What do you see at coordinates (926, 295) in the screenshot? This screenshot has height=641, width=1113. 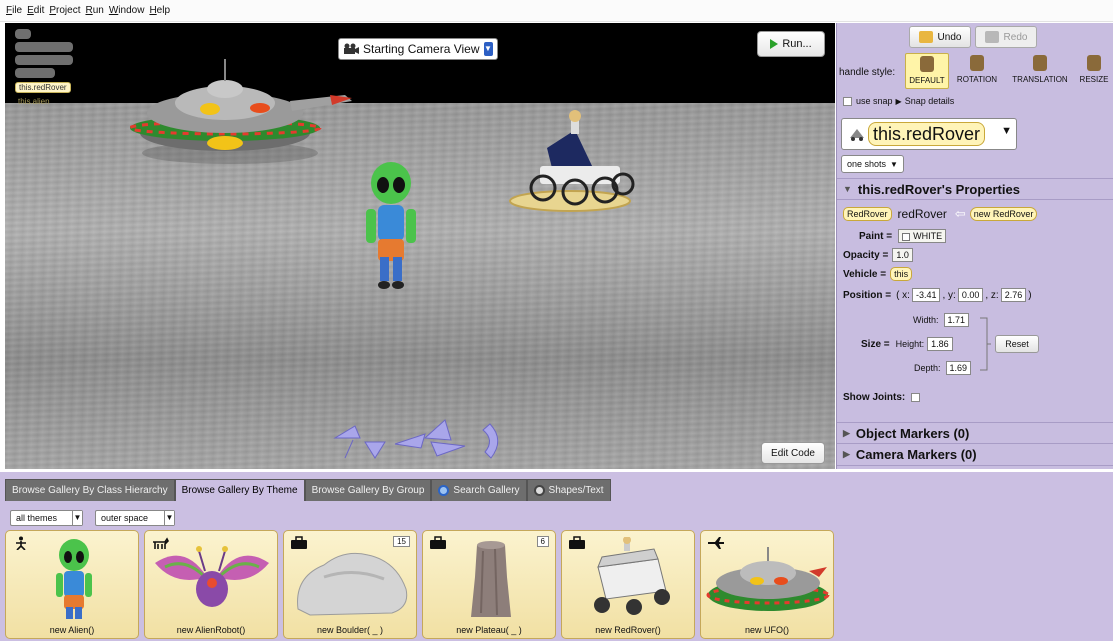 I see `position-x-field: -3.41` at bounding box center [926, 295].